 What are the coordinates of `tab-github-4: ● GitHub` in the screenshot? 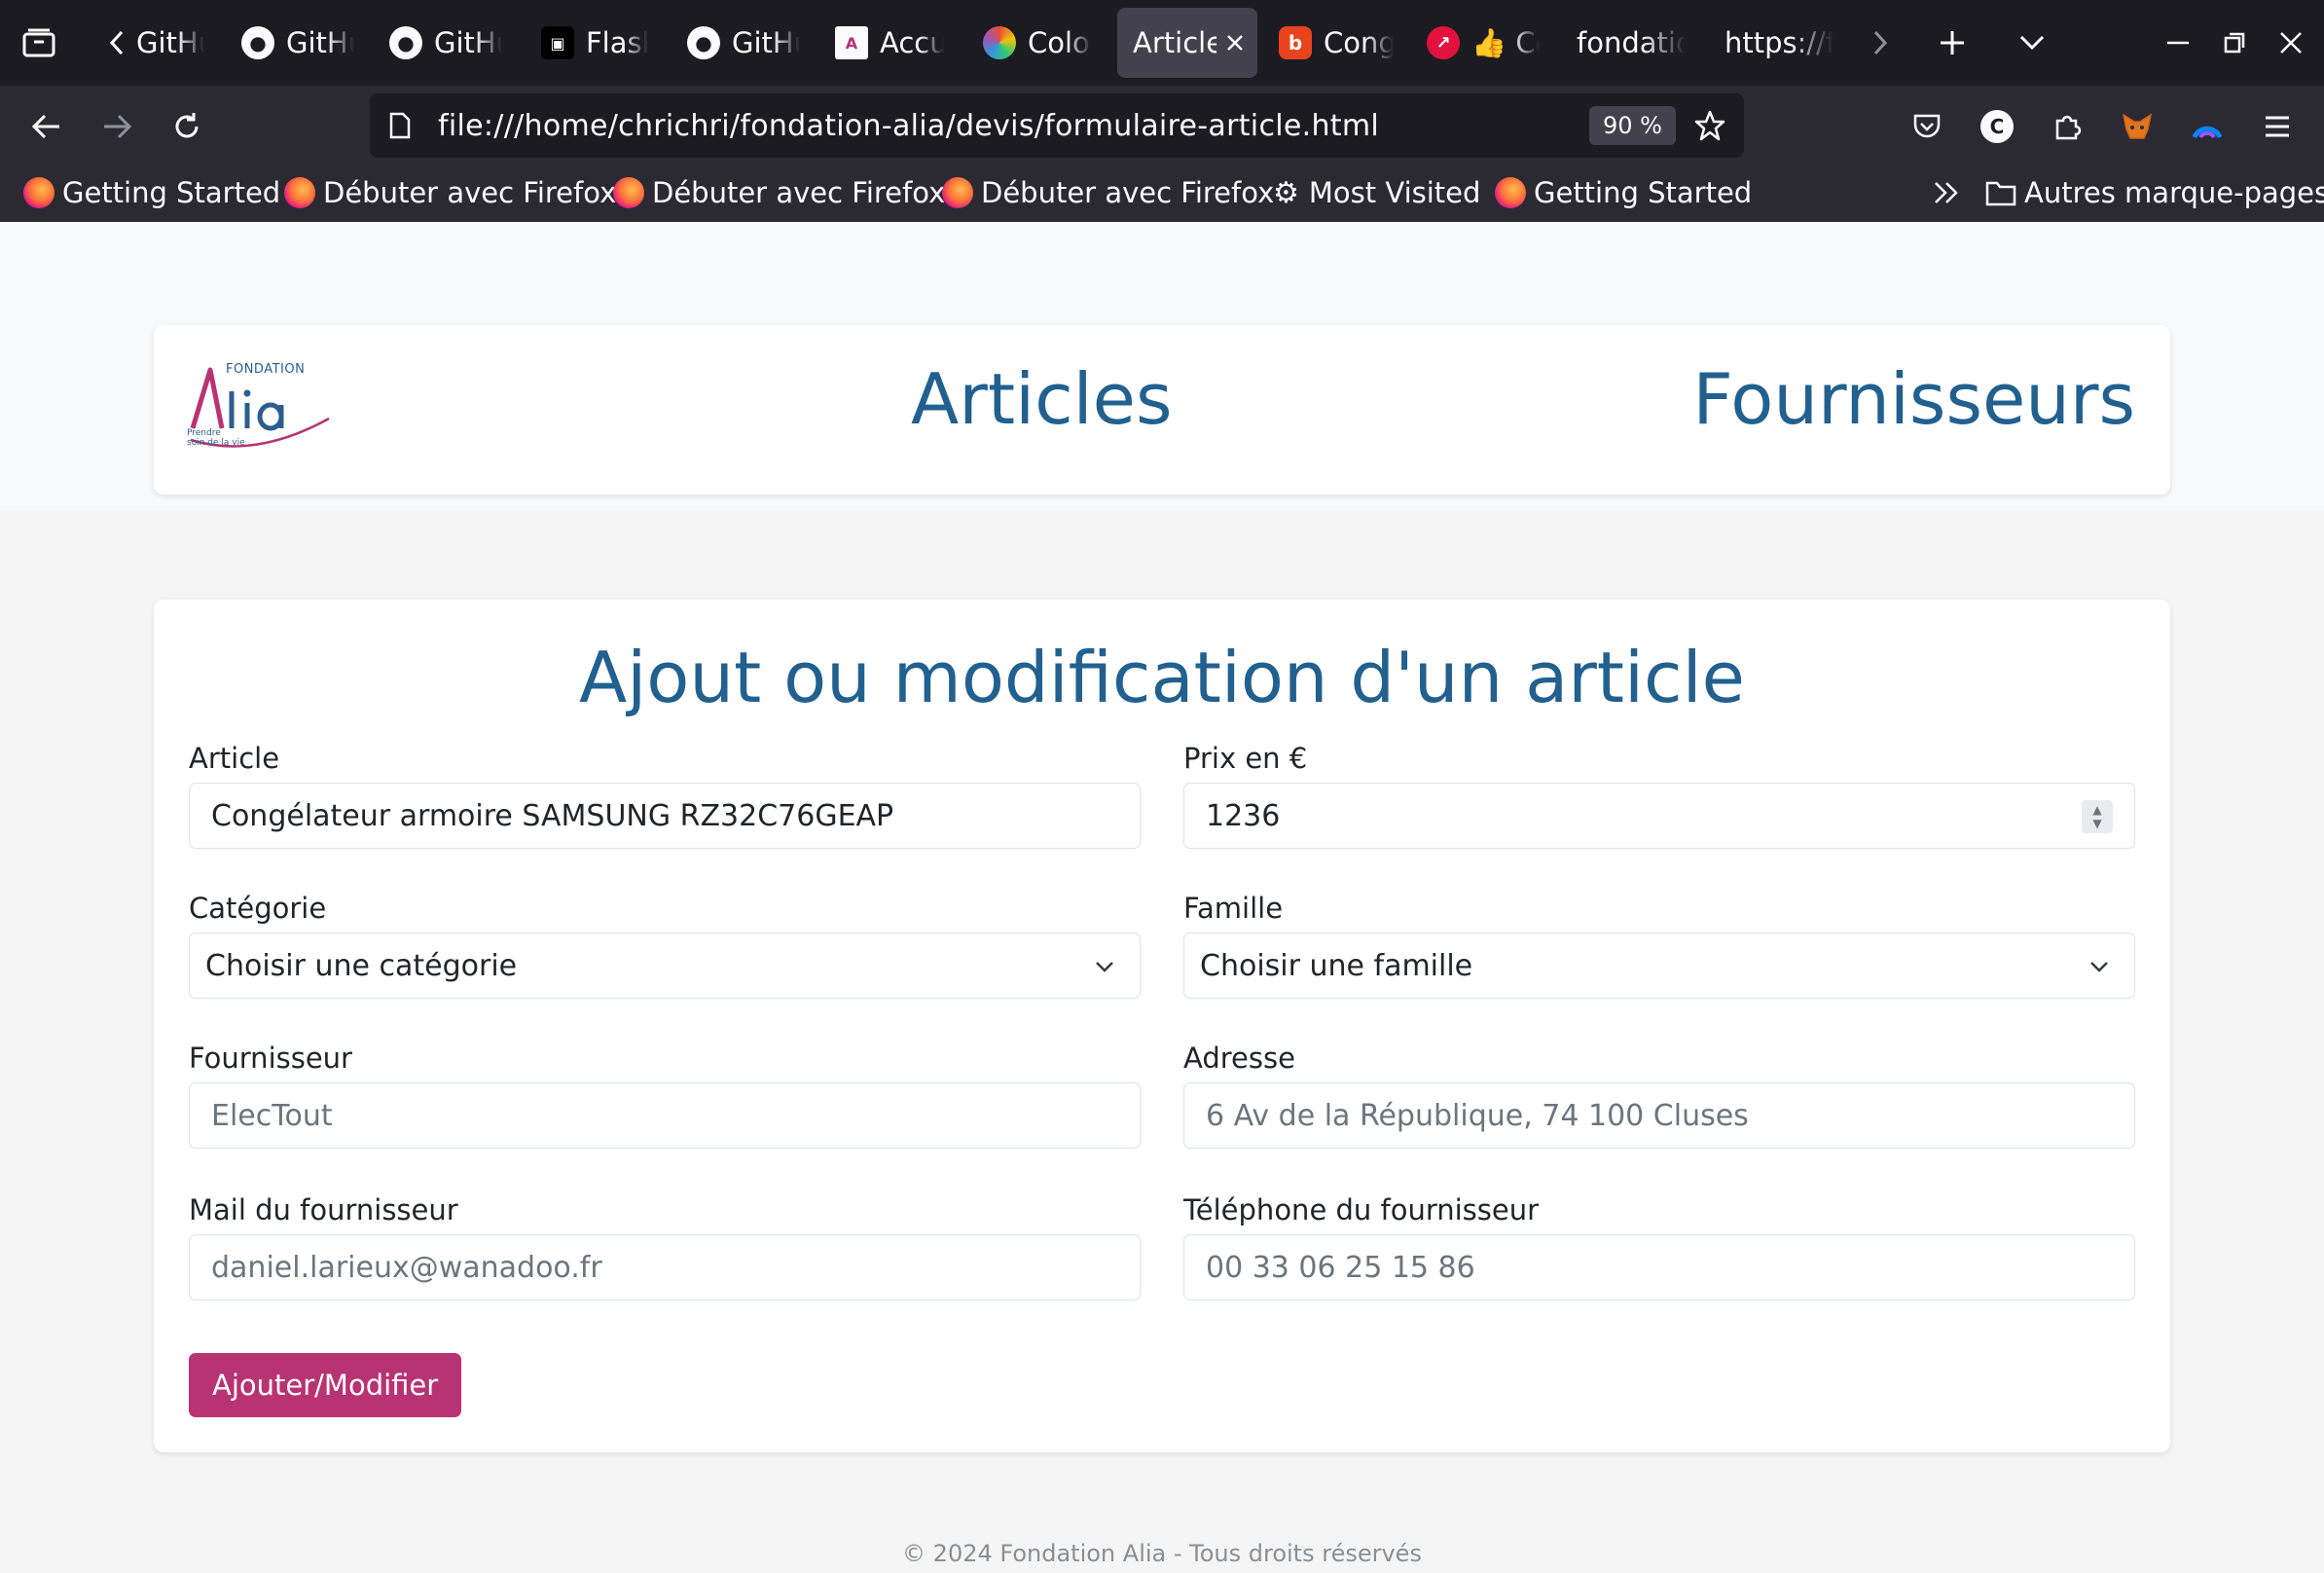 It's located at (745, 43).